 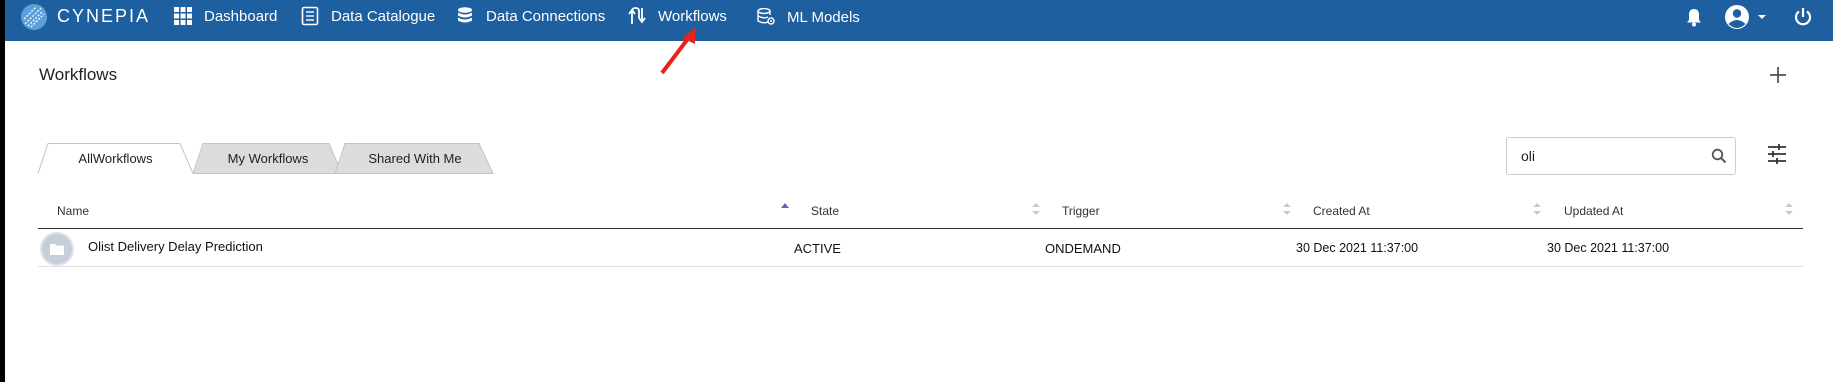 I want to click on power-icon, so click(x=1803, y=17).